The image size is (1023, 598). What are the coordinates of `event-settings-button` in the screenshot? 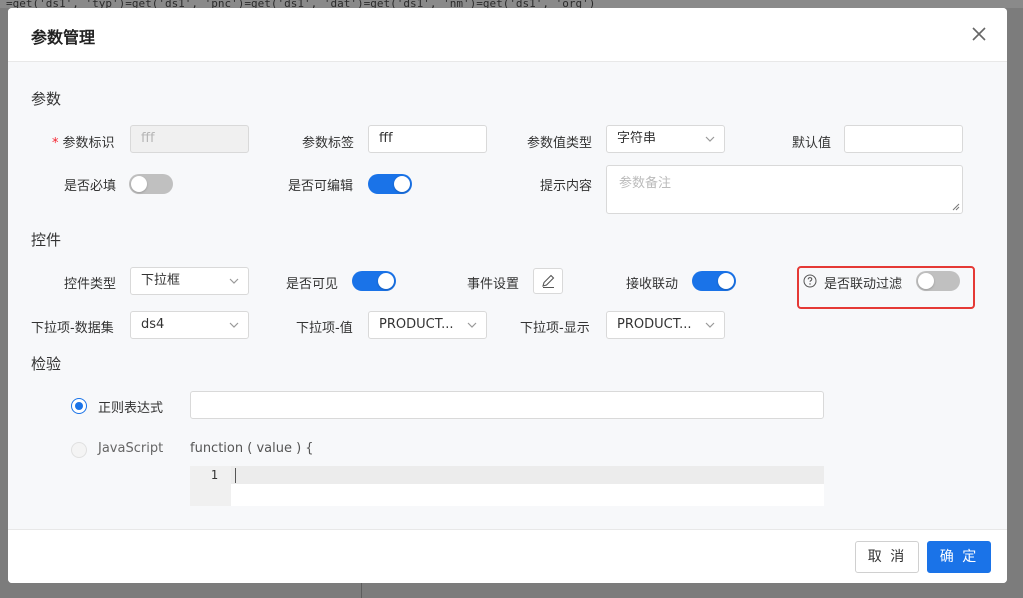 It's located at (548, 281).